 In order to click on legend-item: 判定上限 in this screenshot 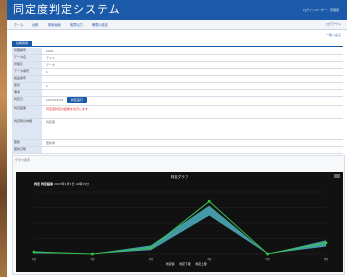, I will do `click(201, 264)`.